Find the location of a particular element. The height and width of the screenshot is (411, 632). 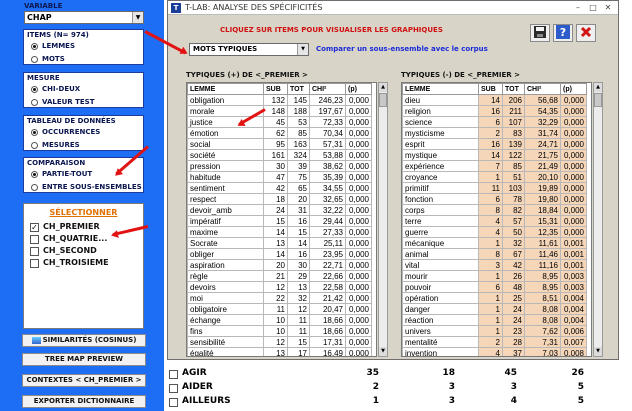

lemma-cell: moi is located at coordinates (225, 298).